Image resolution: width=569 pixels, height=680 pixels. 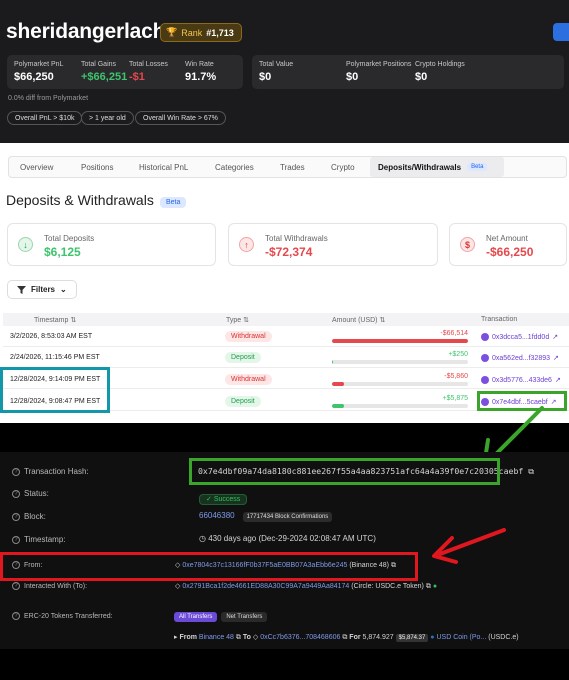 What do you see at coordinates (467, 244) in the screenshot?
I see `dollar-icon: $` at bounding box center [467, 244].